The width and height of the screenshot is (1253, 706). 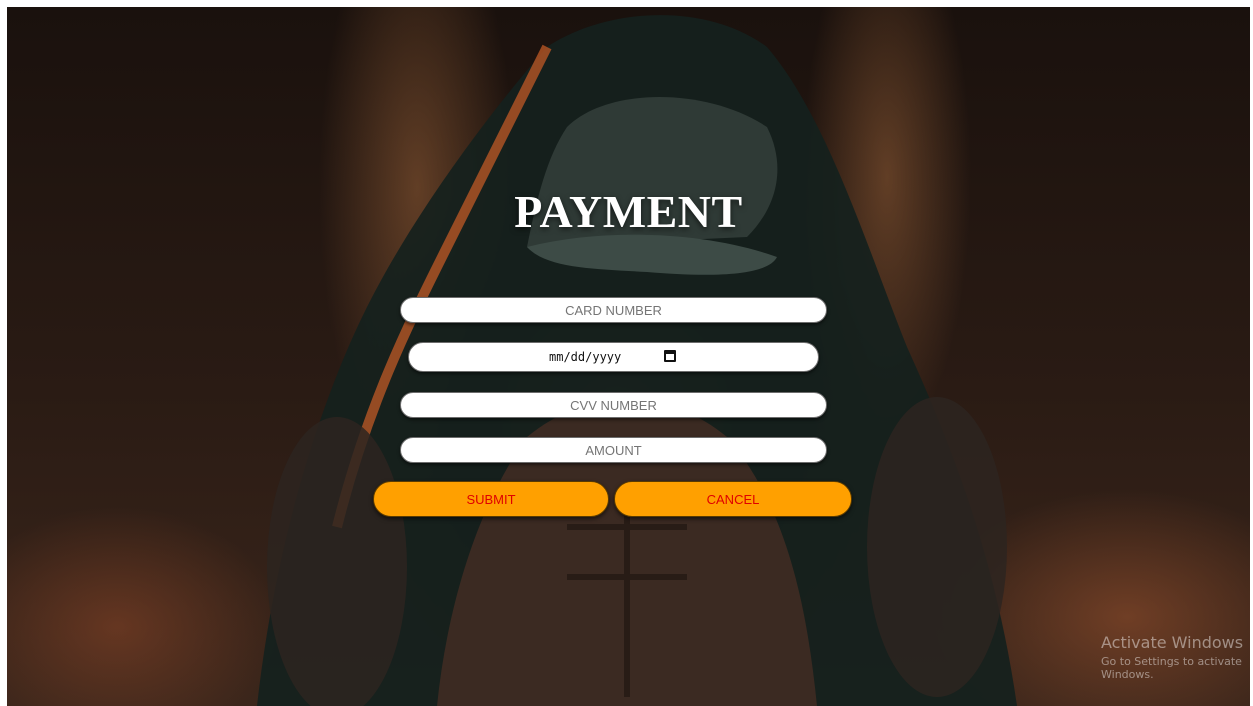 I want to click on cvv-number-input, so click(x=613, y=405).